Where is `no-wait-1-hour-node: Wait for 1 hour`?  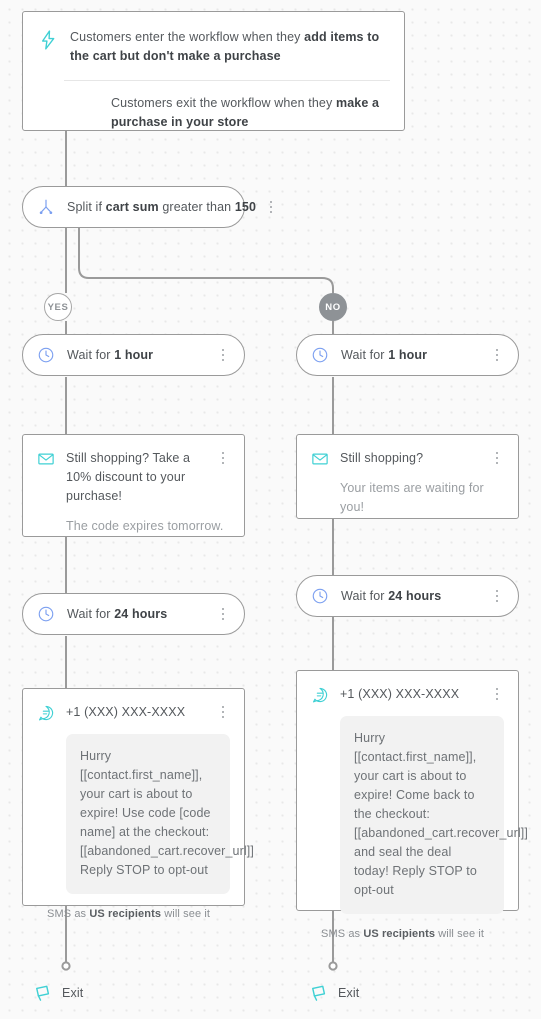 no-wait-1-hour-node: Wait for 1 hour is located at coordinates (407, 355).